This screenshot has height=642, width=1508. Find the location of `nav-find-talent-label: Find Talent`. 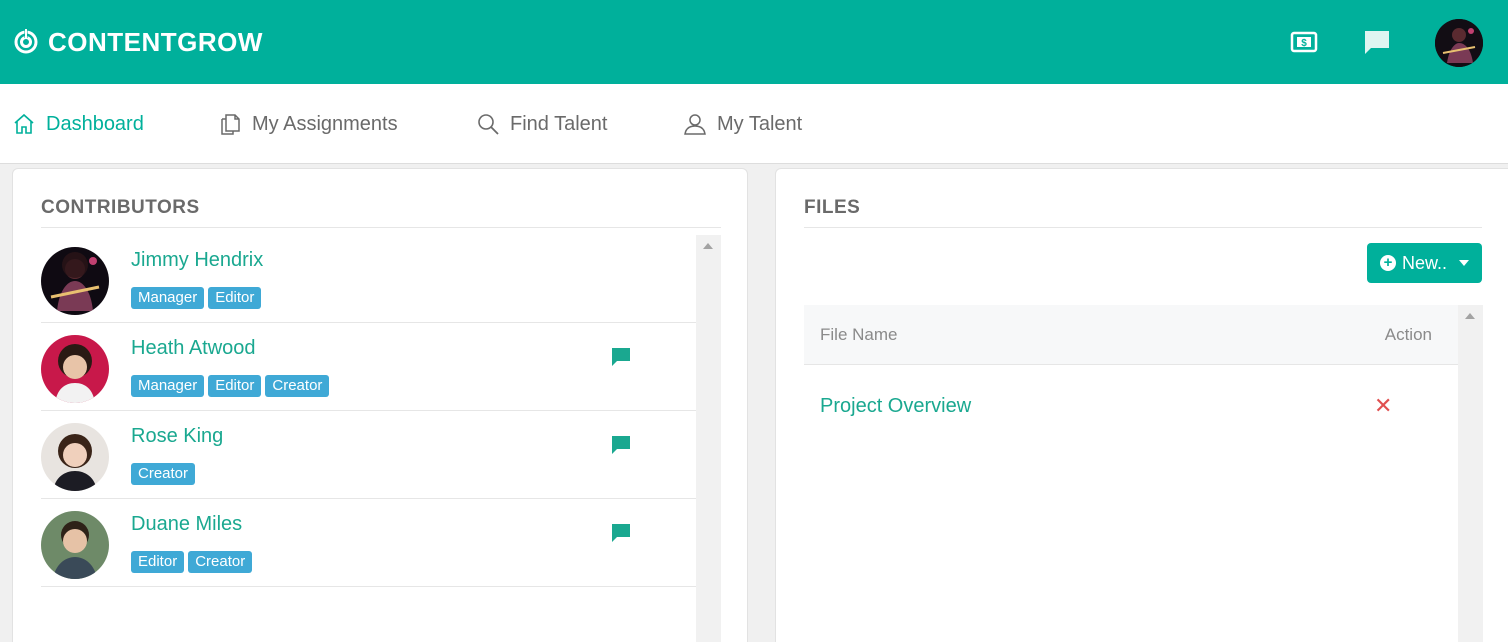

nav-find-talent-label: Find Talent is located at coordinates (559, 123).